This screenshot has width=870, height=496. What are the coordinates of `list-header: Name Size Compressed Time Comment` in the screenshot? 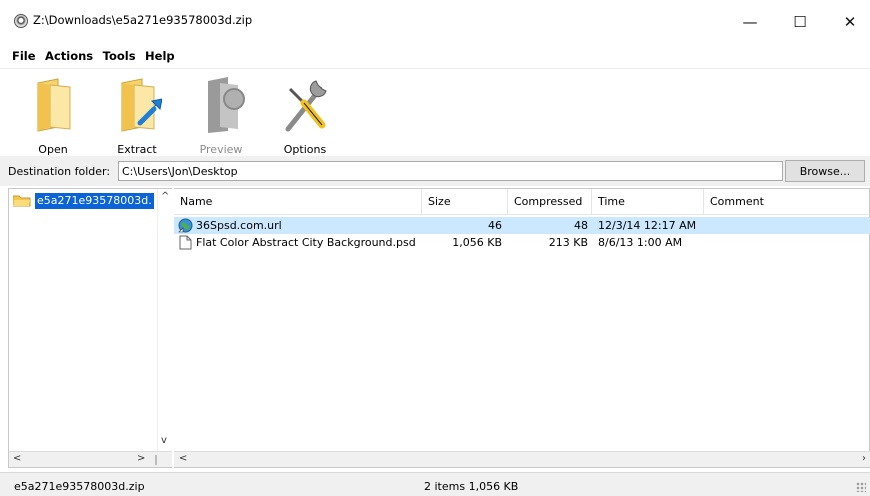 It's located at (522, 202).